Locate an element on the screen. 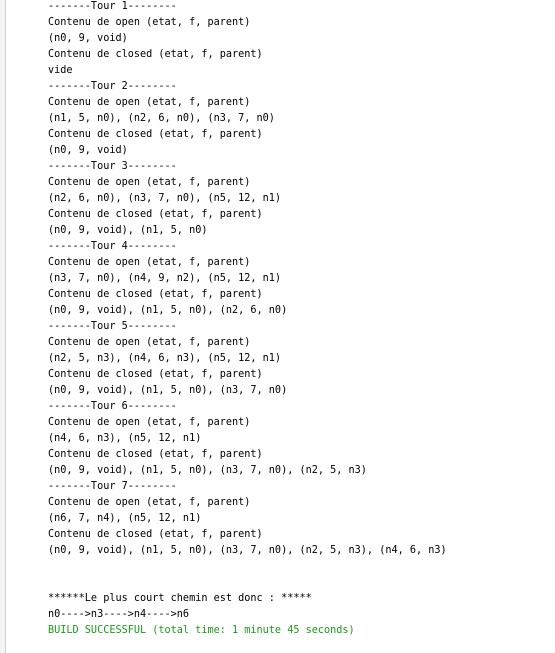 This screenshot has height=653, width=555. console-line: -------Tour 1-------- is located at coordinates (112, 6).